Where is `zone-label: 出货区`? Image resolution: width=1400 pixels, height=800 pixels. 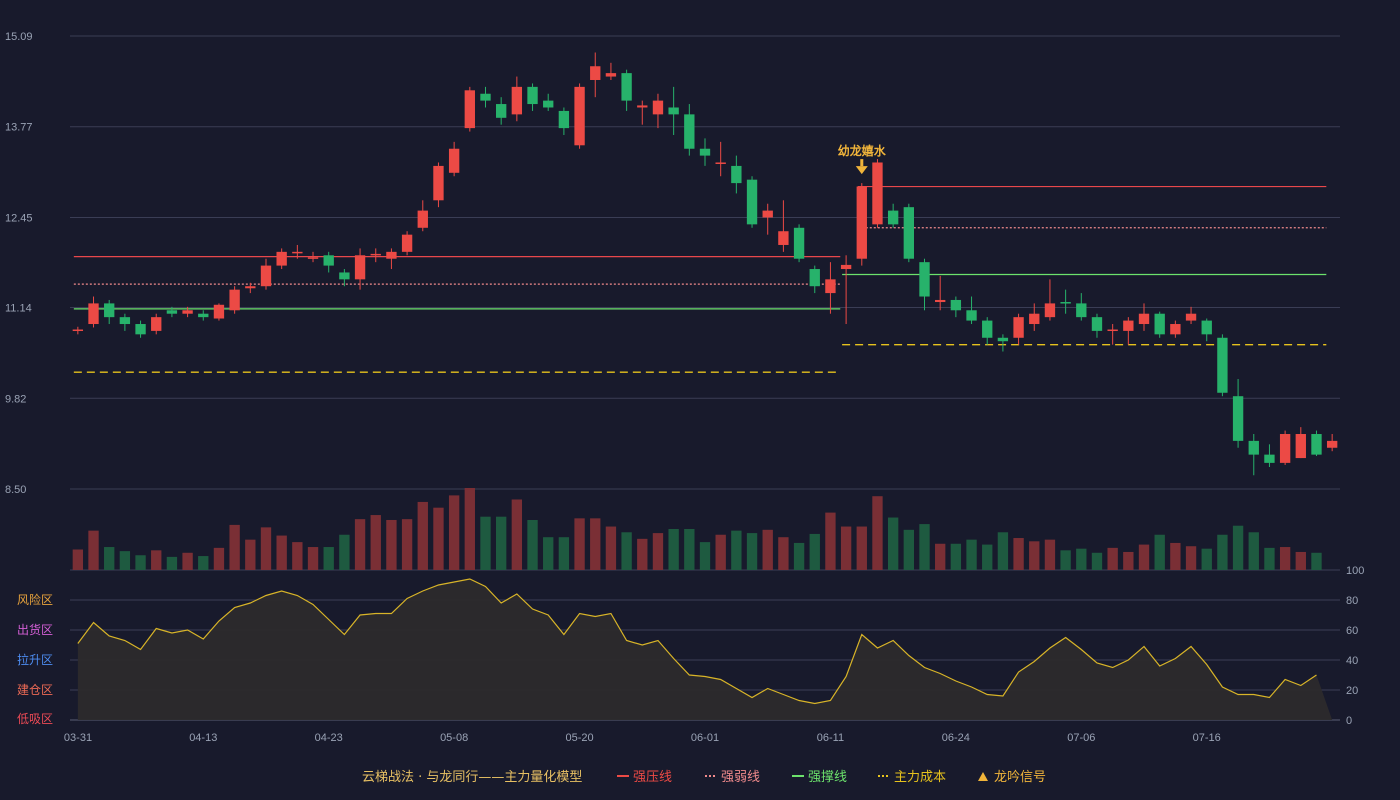 zone-label: 出货区 is located at coordinates (35, 629).